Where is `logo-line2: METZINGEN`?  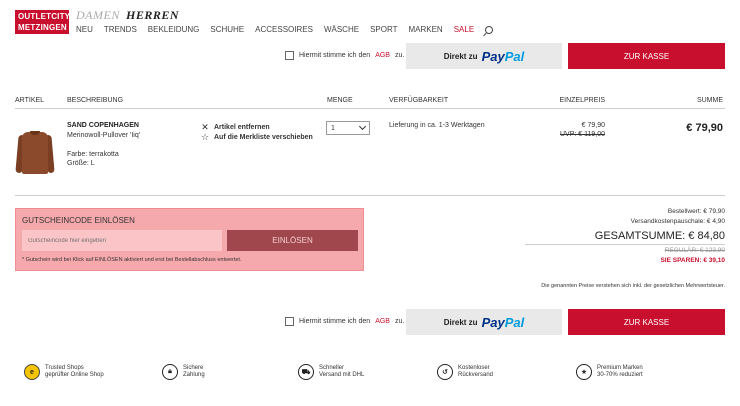
logo-line2: METZINGEN is located at coordinates (42, 27).